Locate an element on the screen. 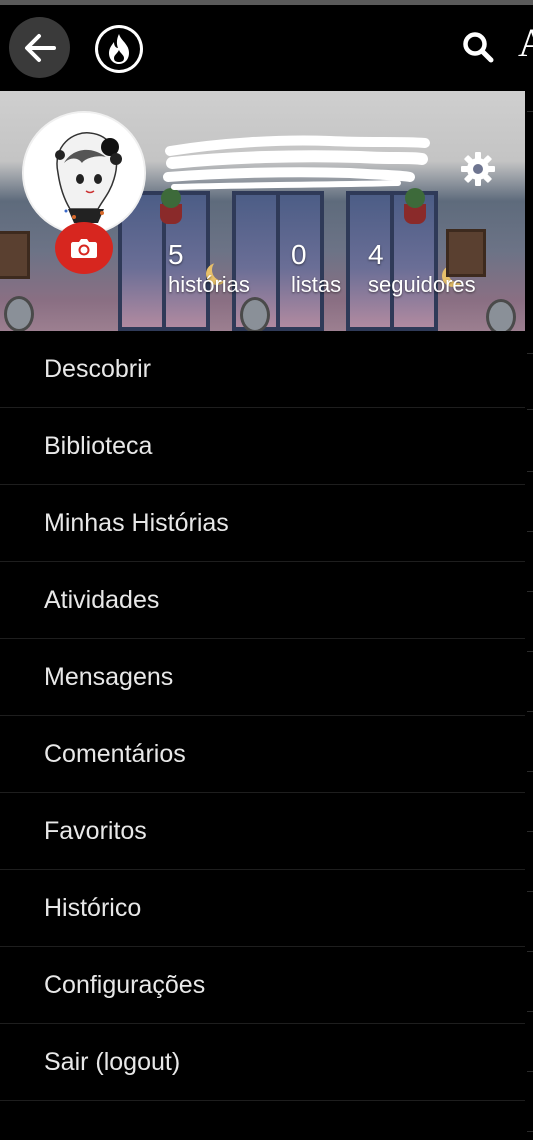 The width and height of the screenshot is (533, 1140). logo-button is located at coordinates (119, 49).